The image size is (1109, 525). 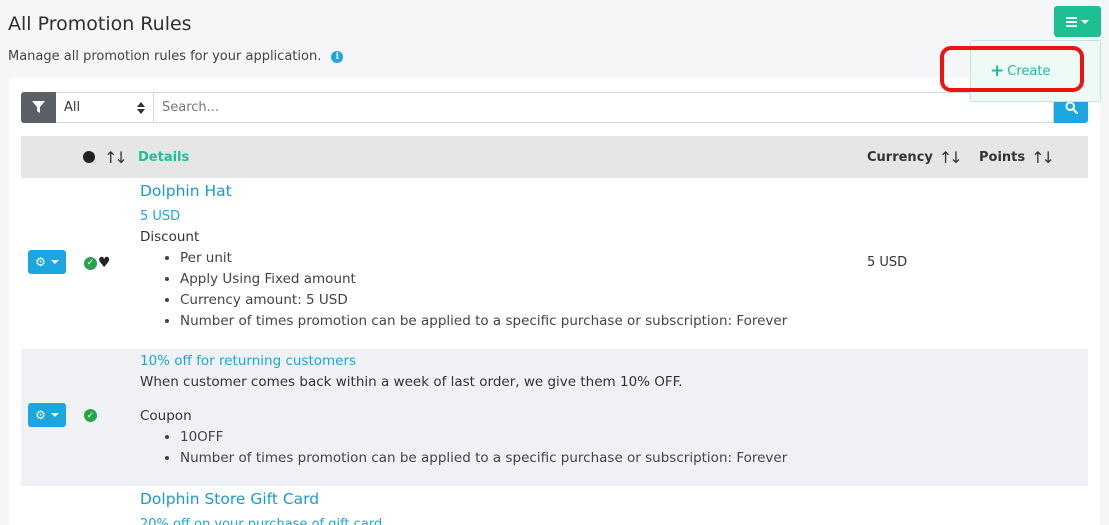 I want to click on filter-select: All, so click(x=105, y=107).